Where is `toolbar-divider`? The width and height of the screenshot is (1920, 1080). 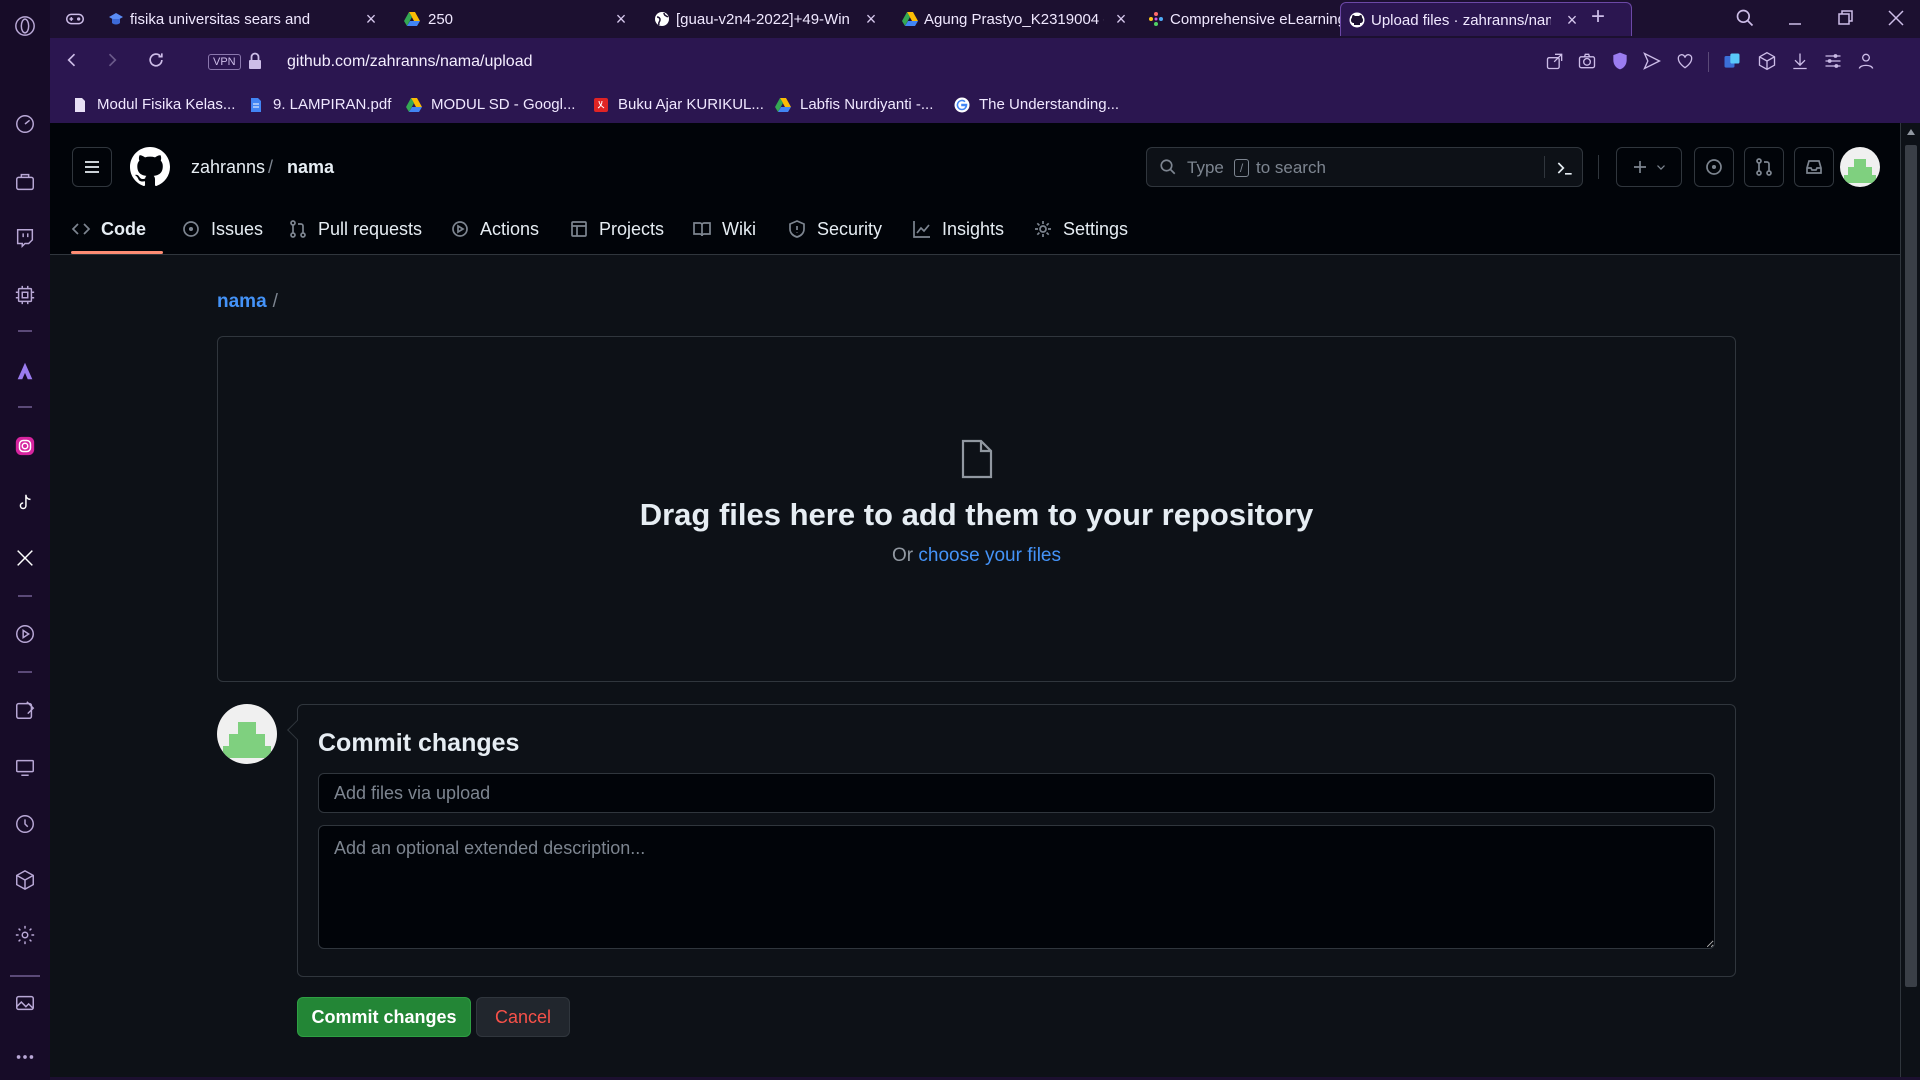 toolbar-divider is located at coordinates (1708, 62).